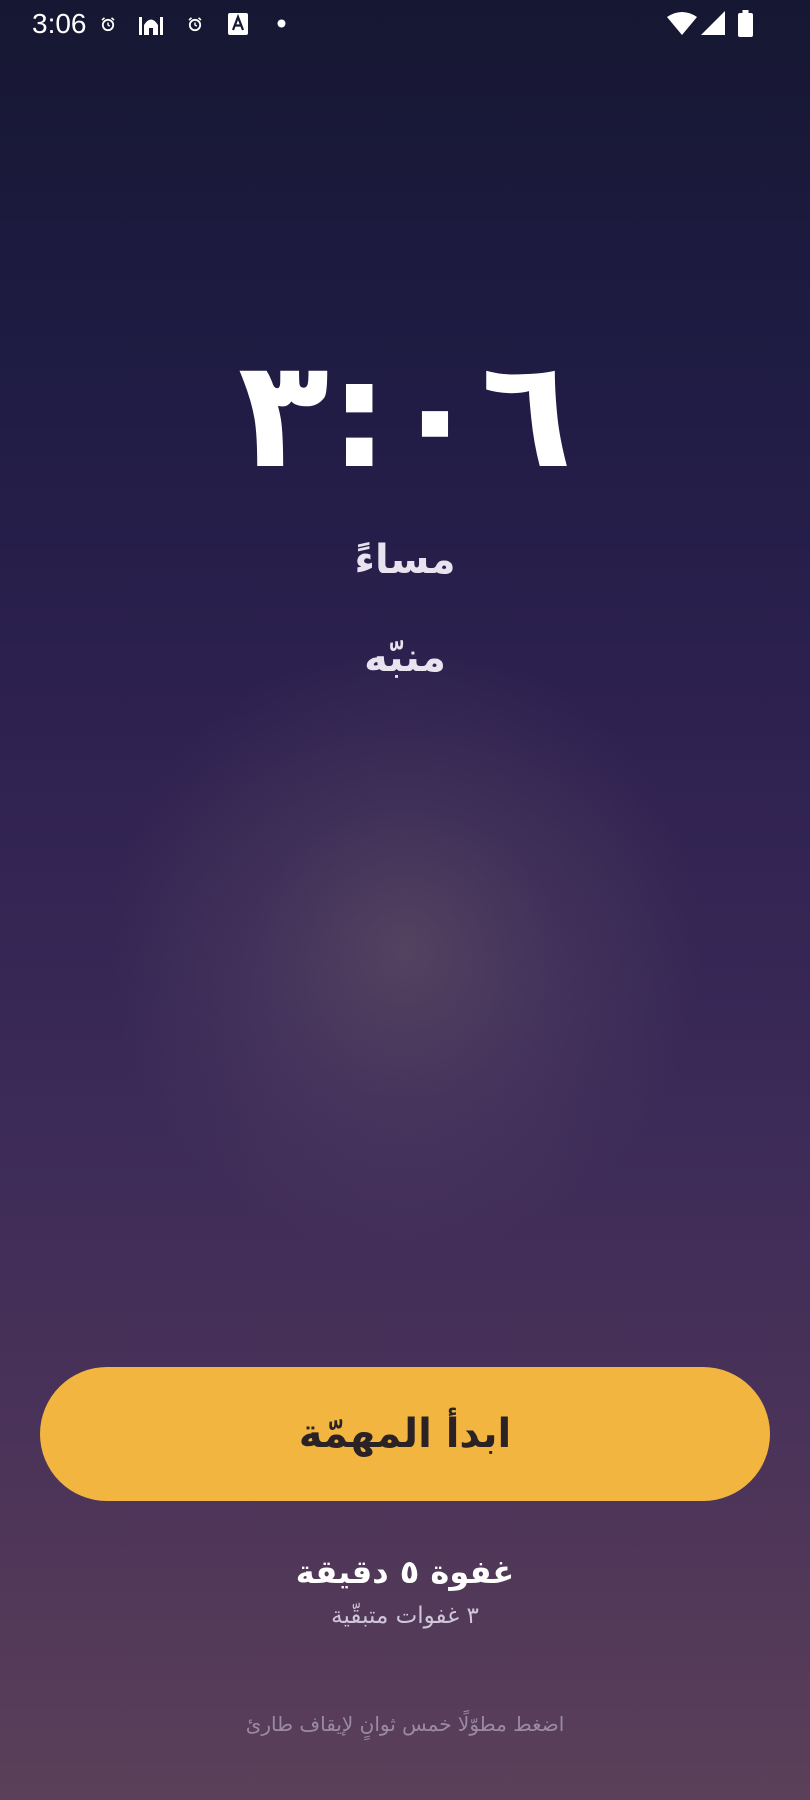 The height and width of the screenshot is (1800, 810). Describe the element at coordinates (405, 1724) in the screenshot. I see `emergency-stop-hint: اضغط مطوّلًا خمس ثوانٍ لإيقاف طارئ` at that location.